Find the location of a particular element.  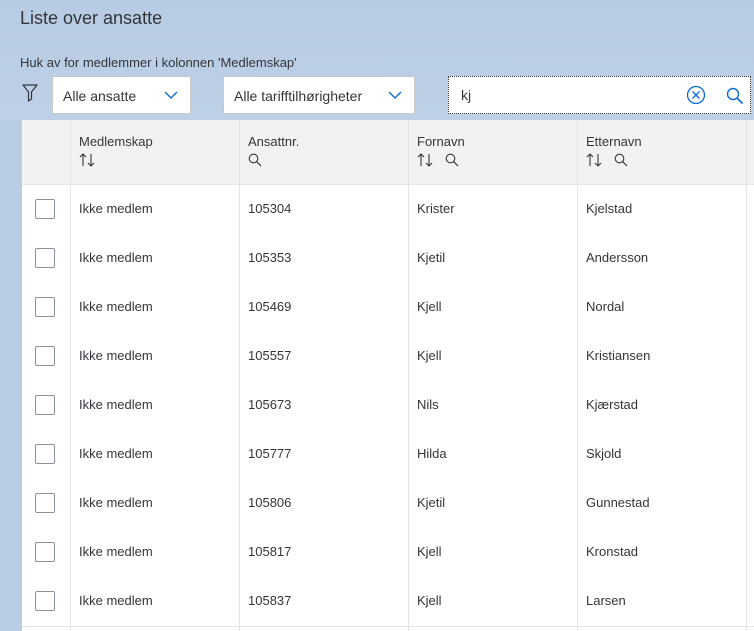

search-field is located at coordinates (599, 95).